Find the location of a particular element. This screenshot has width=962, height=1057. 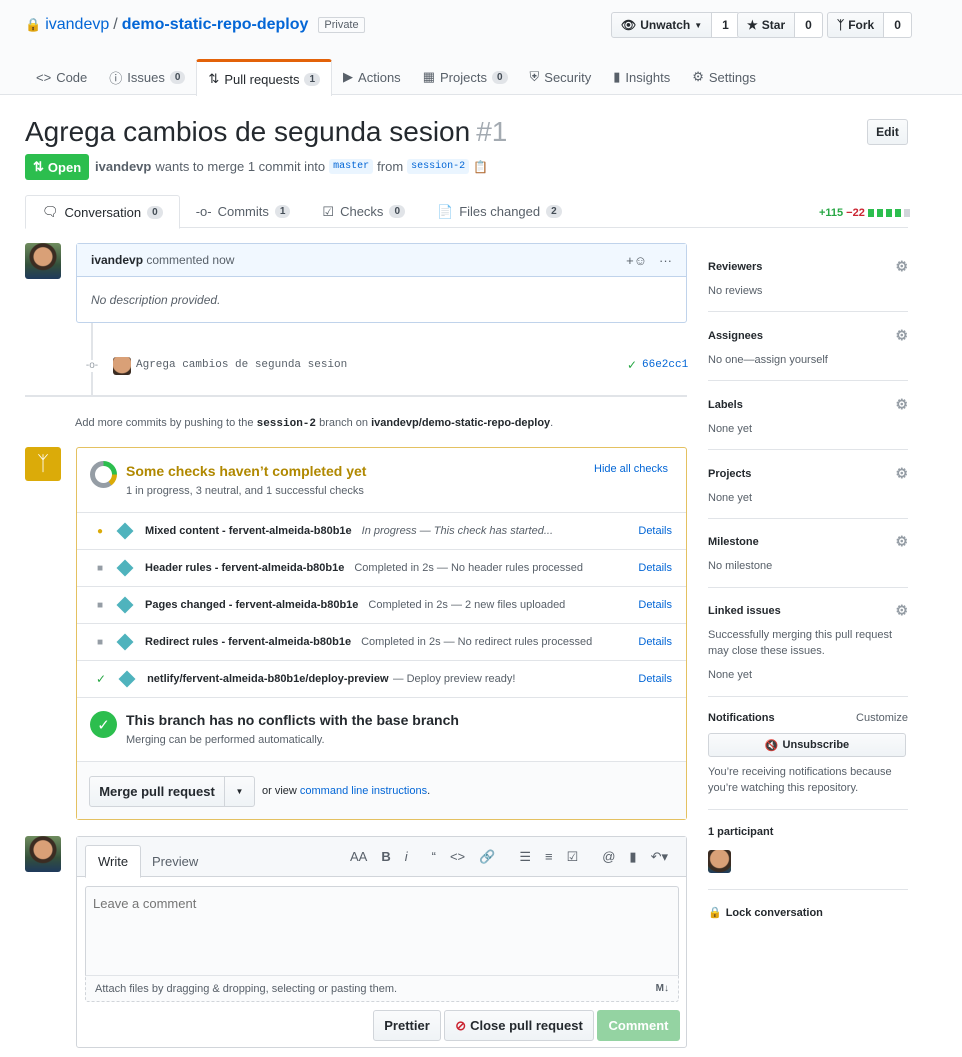

diffstat-deletions: −22 is located at coordinates (855, 213).